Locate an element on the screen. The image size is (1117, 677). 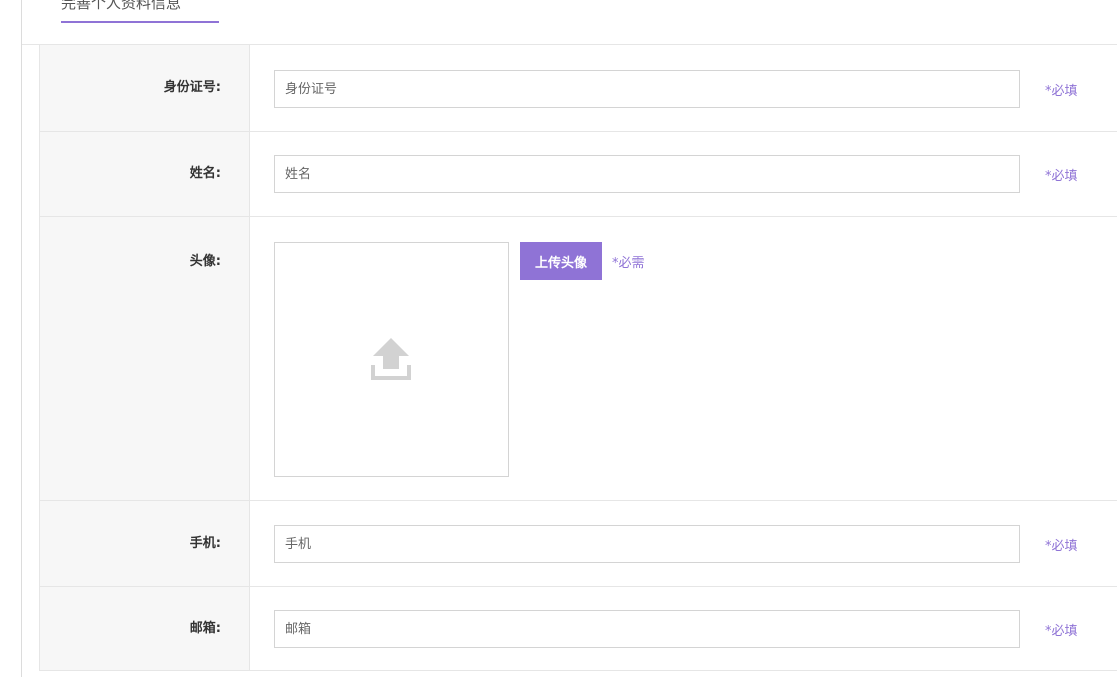
email-label: 邮箱: is located at coordinates (145, 628).